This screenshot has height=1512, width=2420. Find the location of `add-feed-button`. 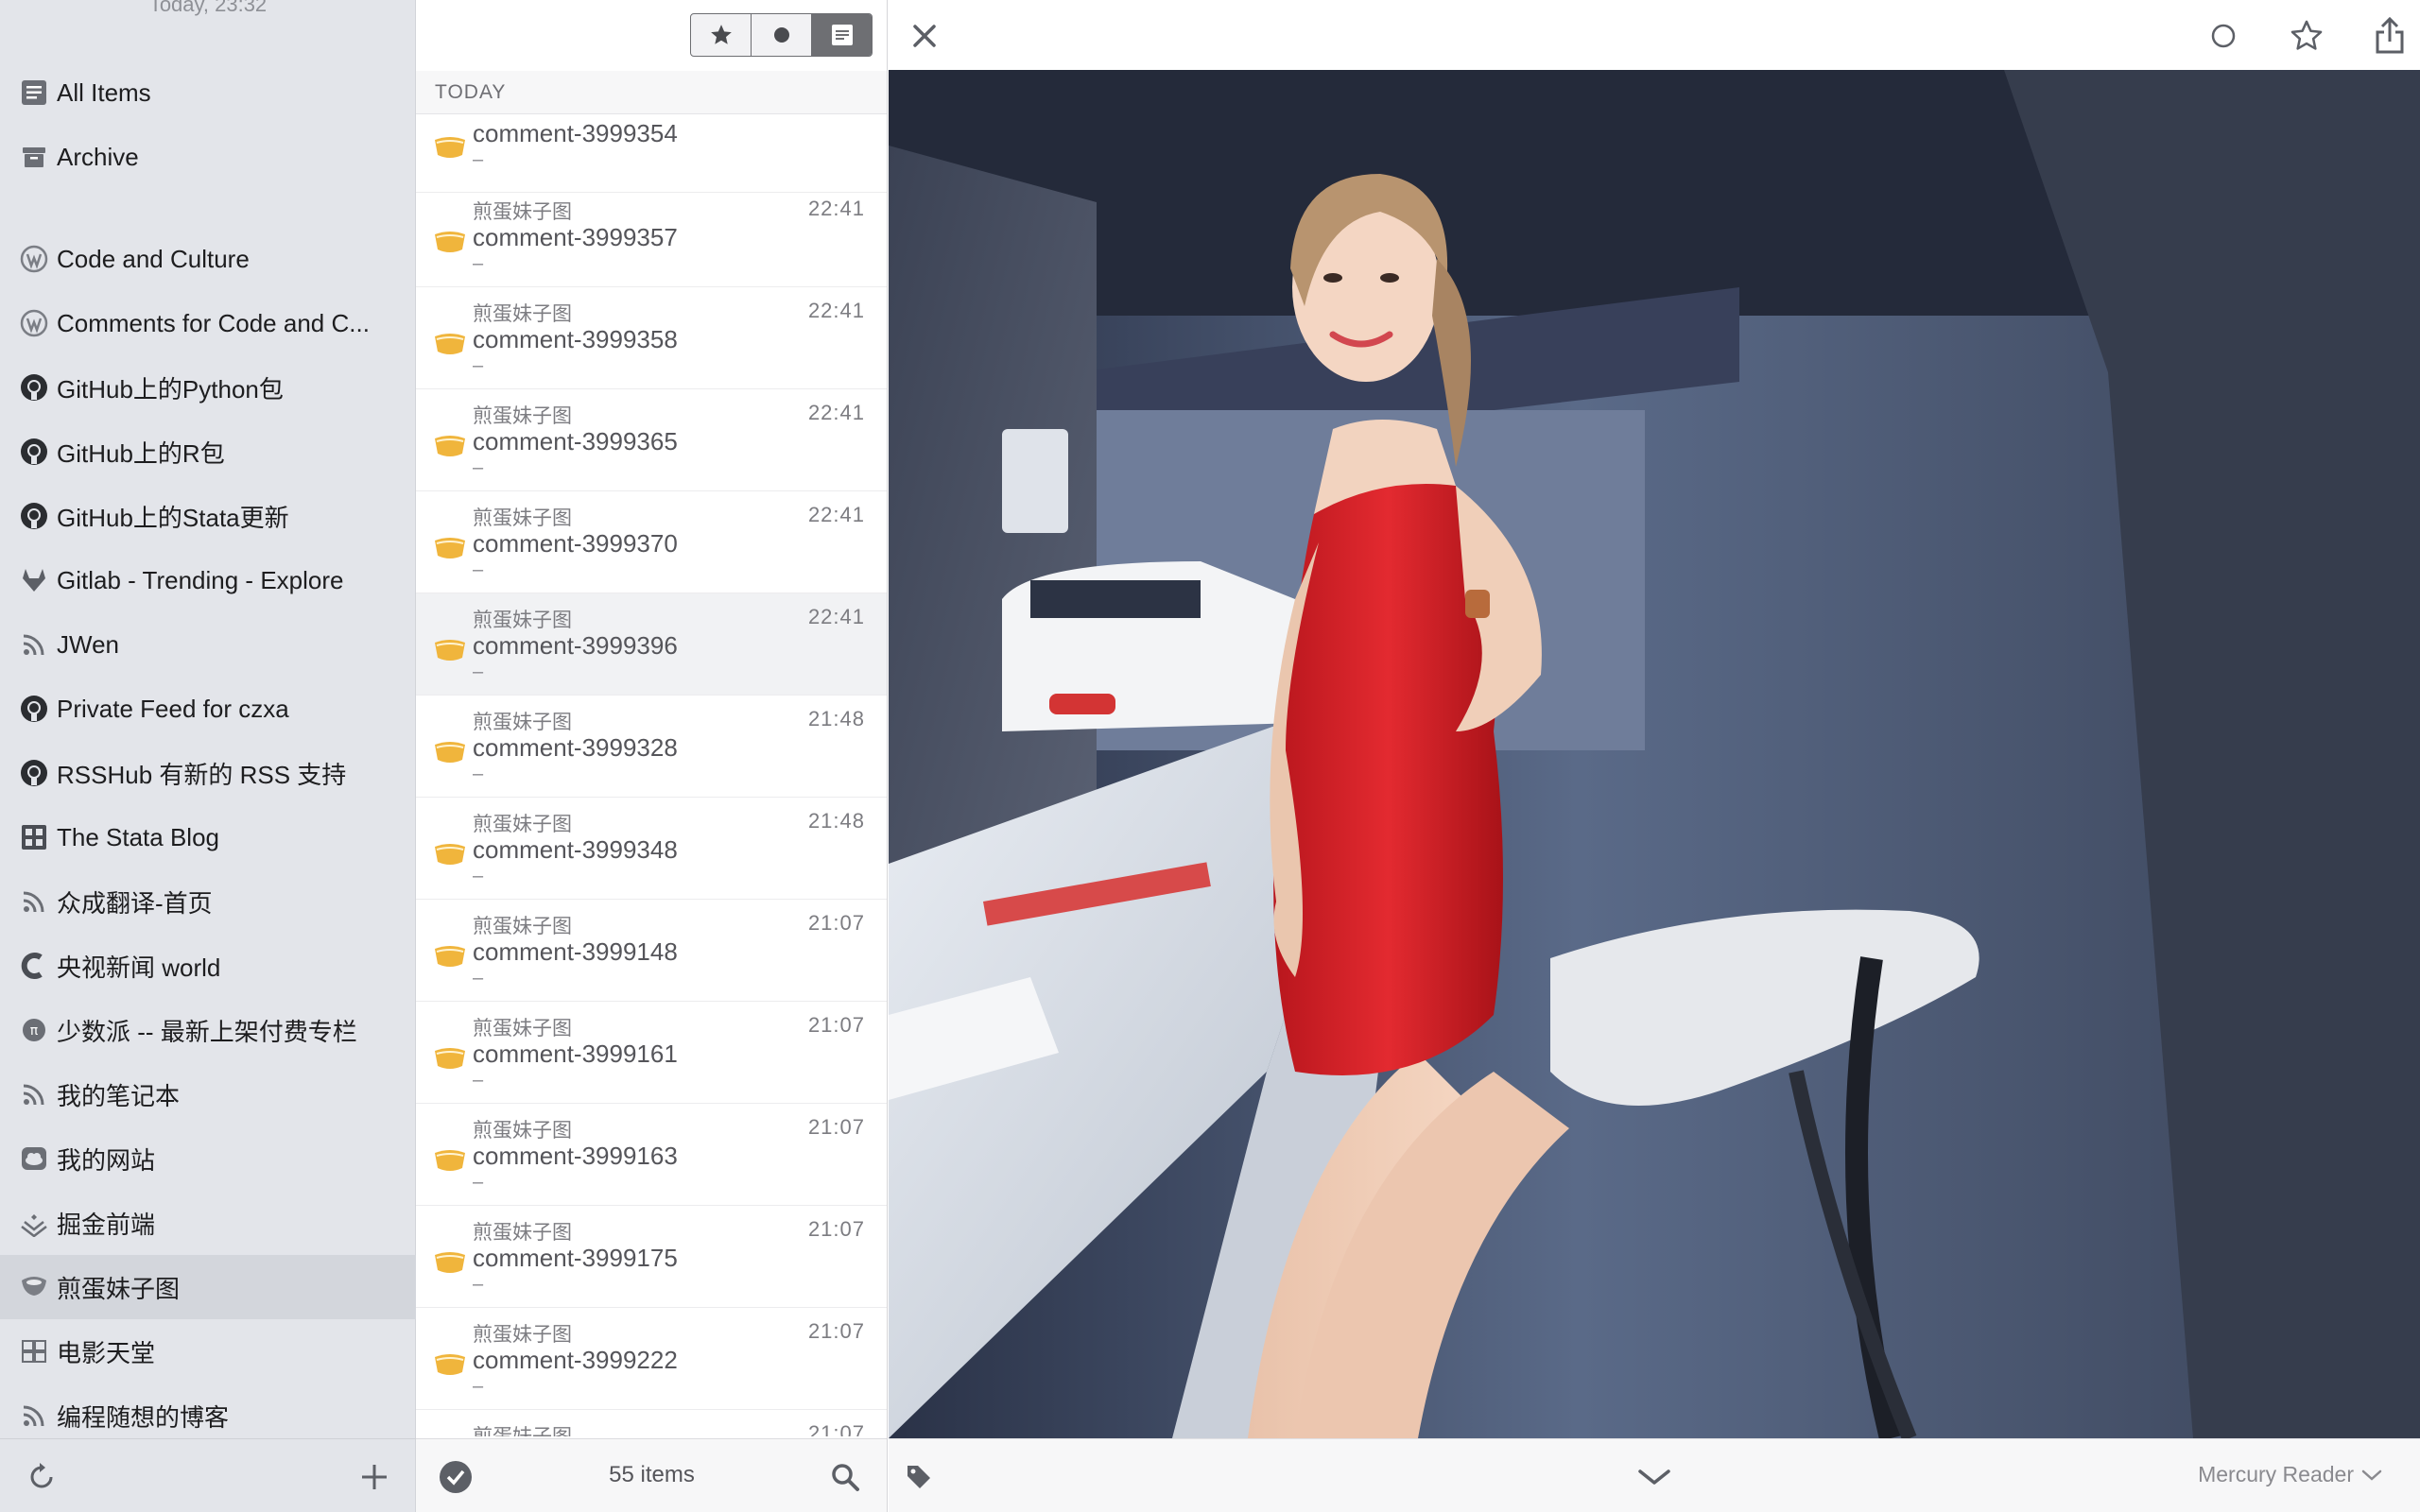

add-feed-button is located at coordinates (374, 1477).